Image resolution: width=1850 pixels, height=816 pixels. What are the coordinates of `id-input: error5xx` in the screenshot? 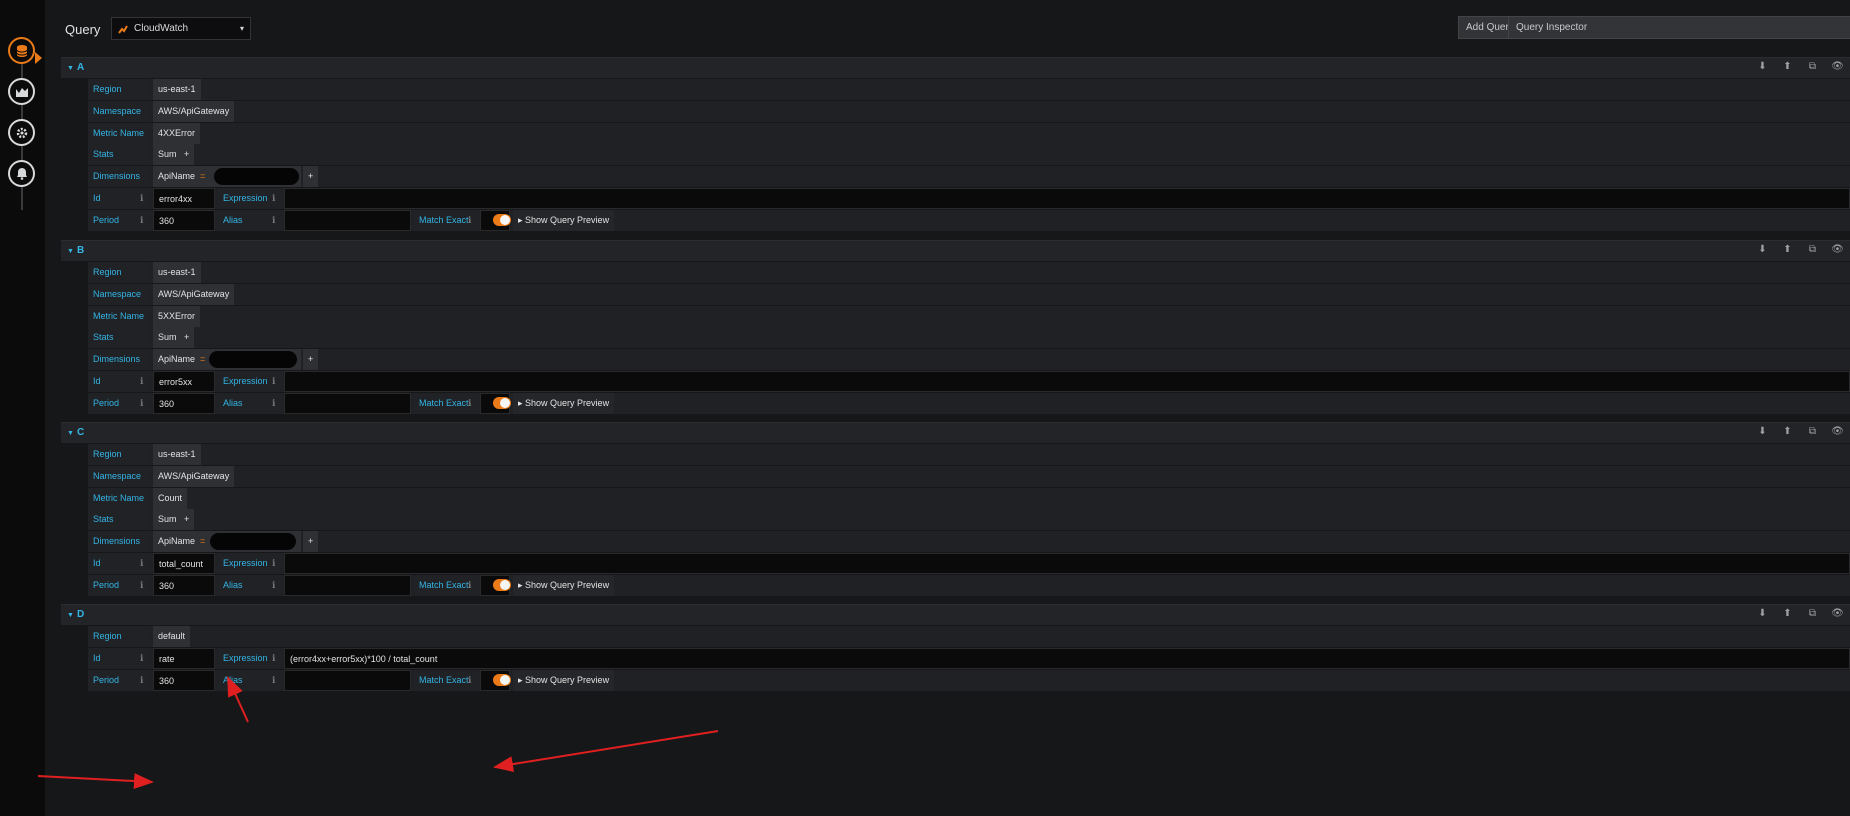 It's located at (184, 381).